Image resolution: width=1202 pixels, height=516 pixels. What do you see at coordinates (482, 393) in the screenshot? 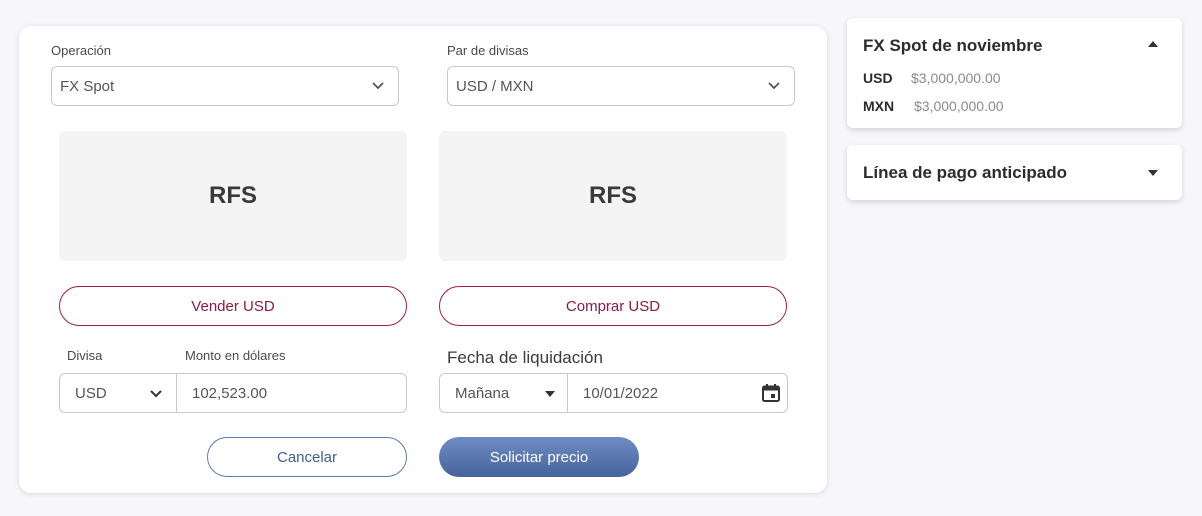
I see `fecha-option-value: Mañana` at bounding box center [482, 393].